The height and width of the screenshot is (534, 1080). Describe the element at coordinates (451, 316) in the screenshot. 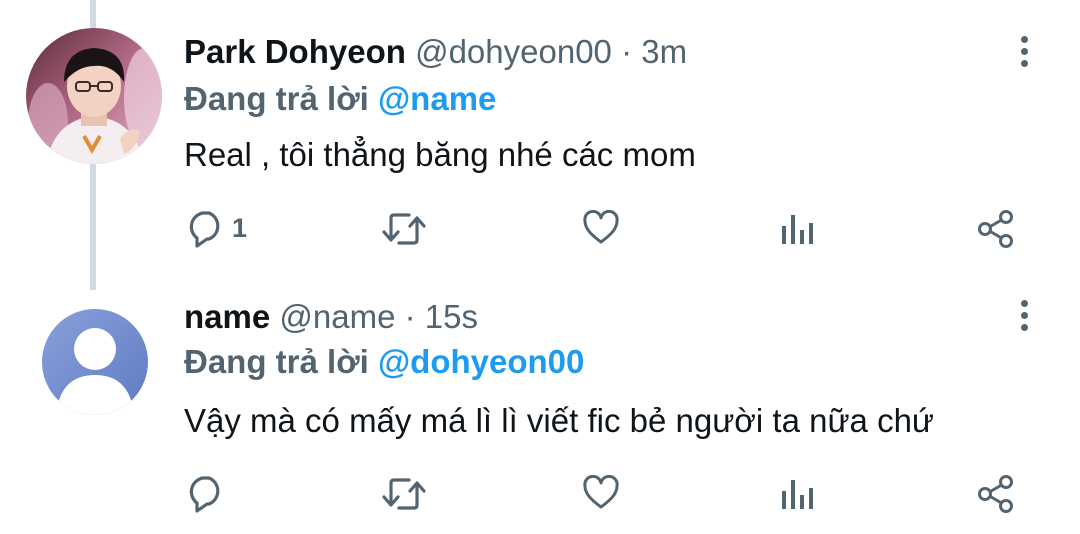

I see `timestamp: 15s` at that location.